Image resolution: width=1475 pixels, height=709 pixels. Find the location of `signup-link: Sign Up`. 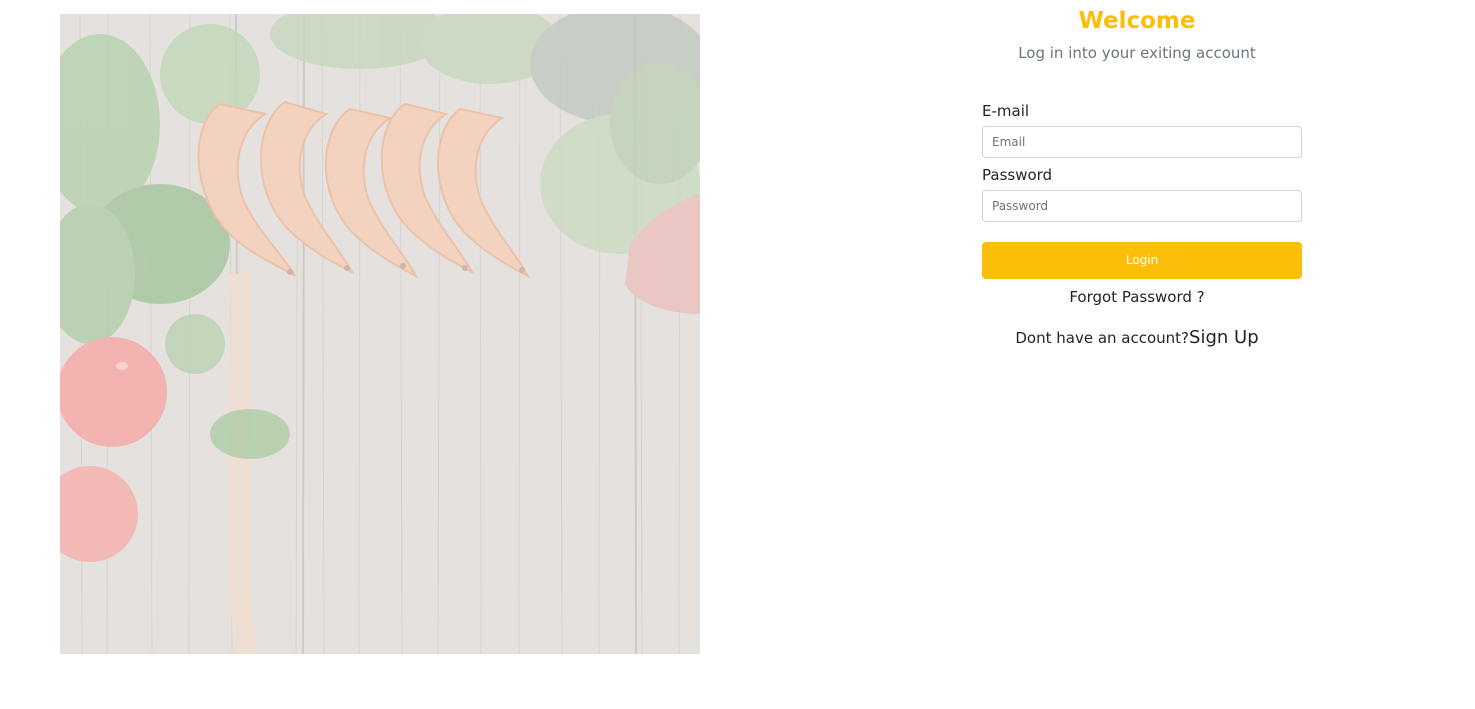

signup-link: Sign Up is located at coordinates (1224, 337).